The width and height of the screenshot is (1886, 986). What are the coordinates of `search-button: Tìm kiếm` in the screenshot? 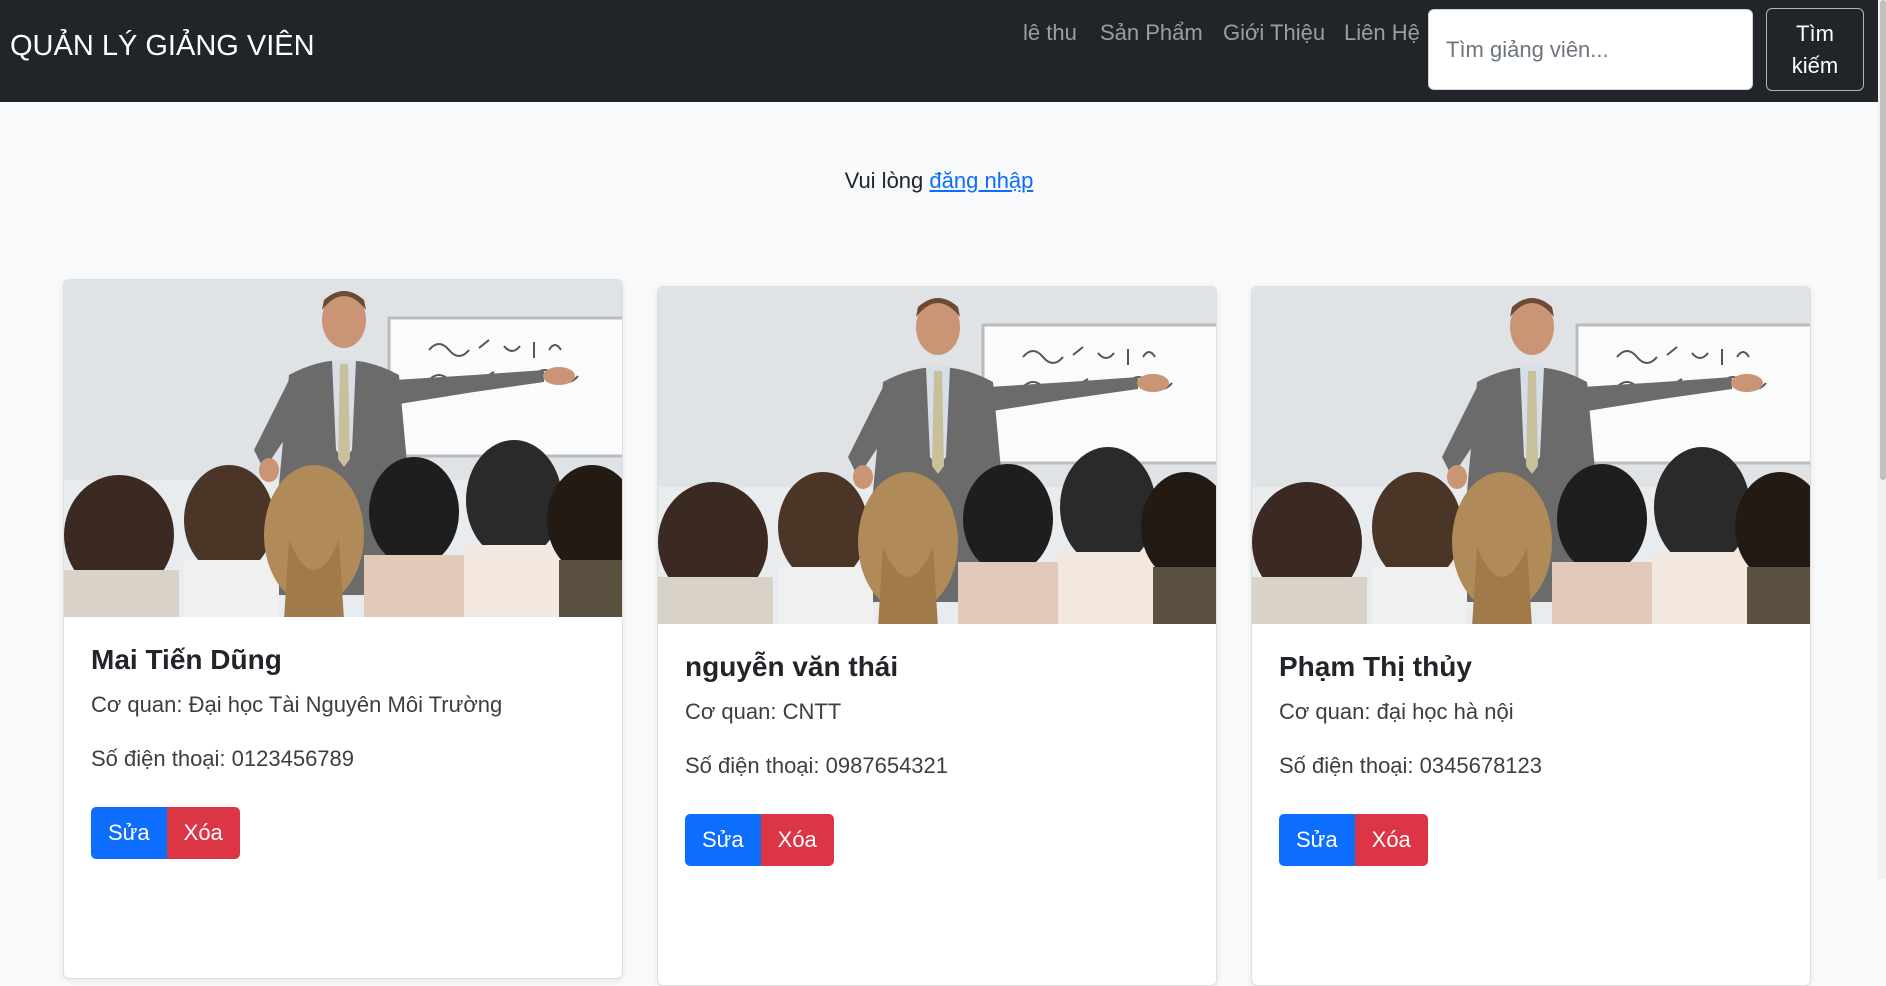 It's located at (1815, 49).